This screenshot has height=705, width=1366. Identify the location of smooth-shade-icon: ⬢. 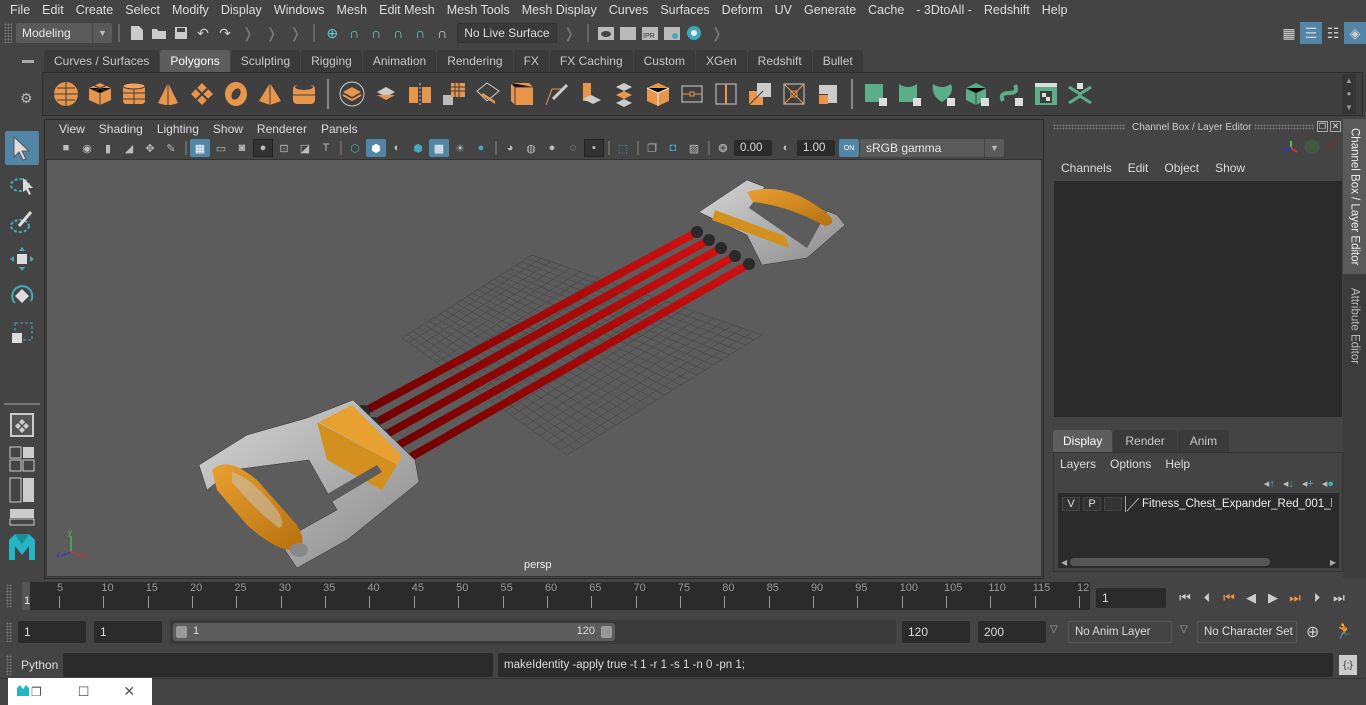
(376, 148).